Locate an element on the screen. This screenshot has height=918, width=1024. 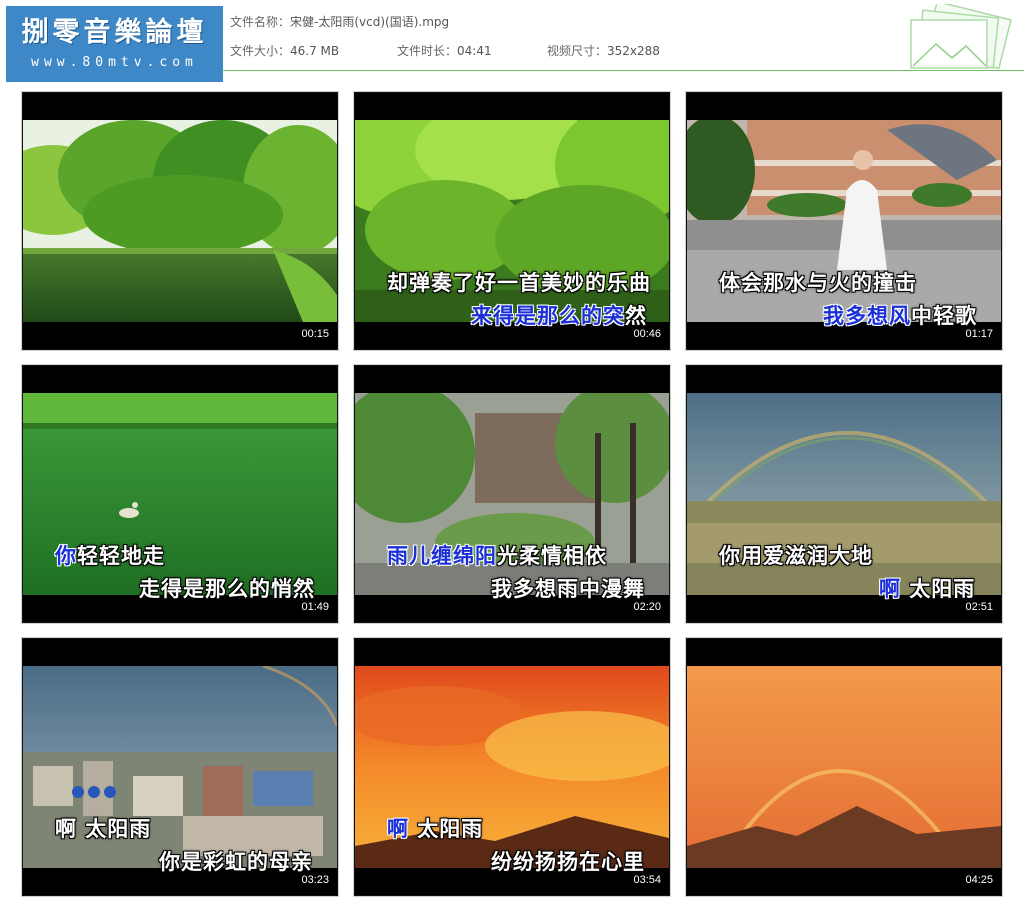
lyric-text: 中轻歌 is located at coordinates (944, 316).